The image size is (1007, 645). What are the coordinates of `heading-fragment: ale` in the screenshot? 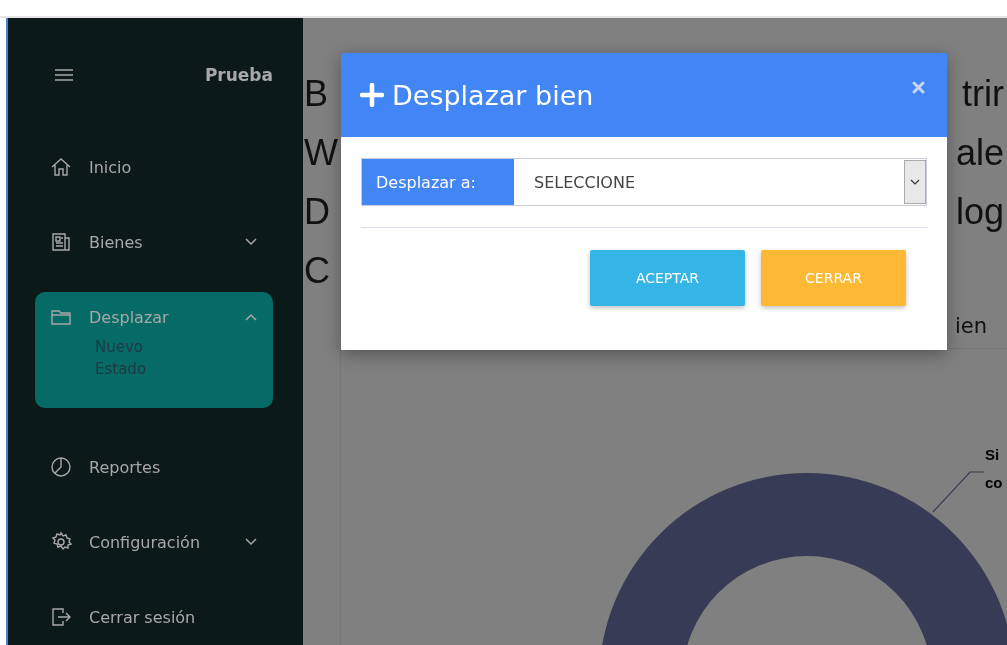 It's located at (979, 153).